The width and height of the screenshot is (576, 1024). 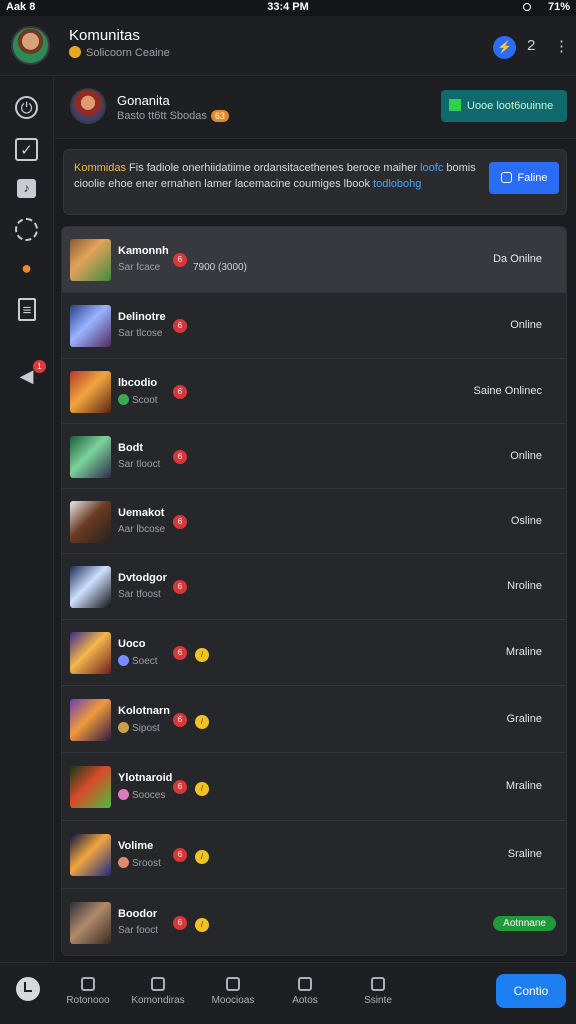 What do you see at coordinates (314, 787) in the screenshot?
I see `member-row: Ylotnaroid Sooces 6 / Mraline` at bounding box center [314, 787].